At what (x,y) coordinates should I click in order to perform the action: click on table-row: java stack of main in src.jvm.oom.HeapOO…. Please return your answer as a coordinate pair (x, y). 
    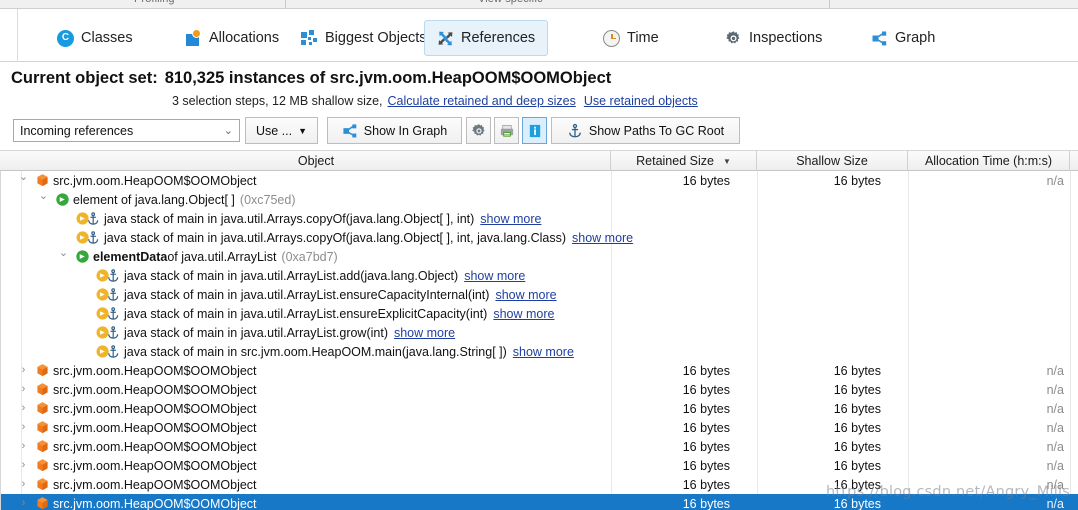
    Looking at the image, I should click on (539, 351).